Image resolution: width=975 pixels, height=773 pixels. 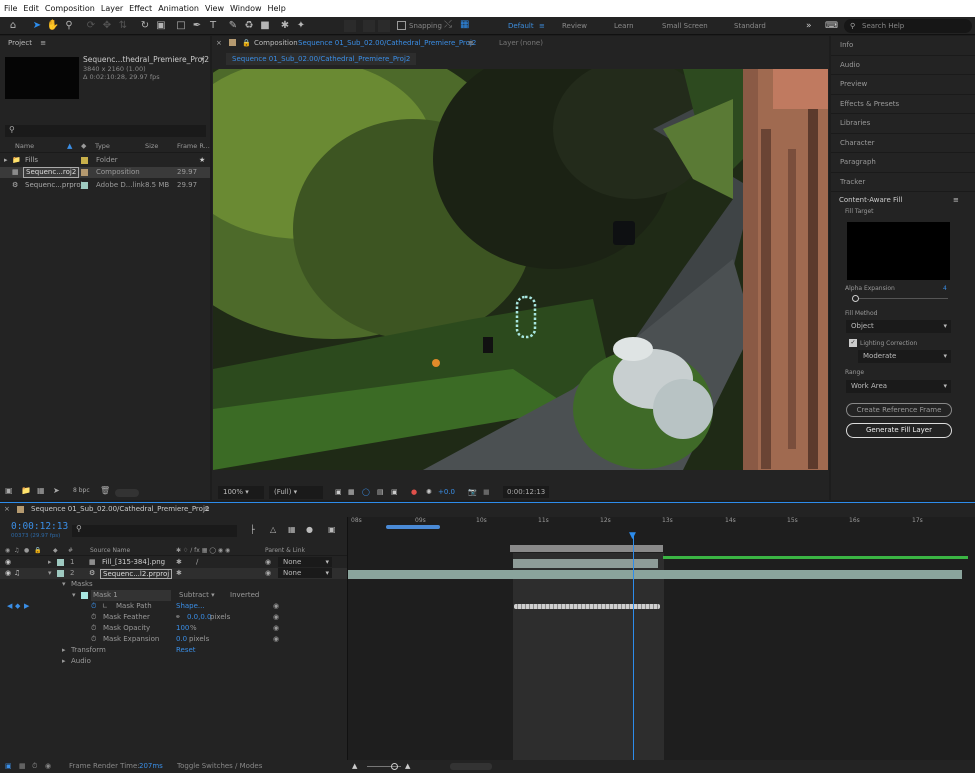 What do you see at coordinates (178, 8) in the screenshot?
I see `menu-animation: Animation` at bounding box center [178, 8].